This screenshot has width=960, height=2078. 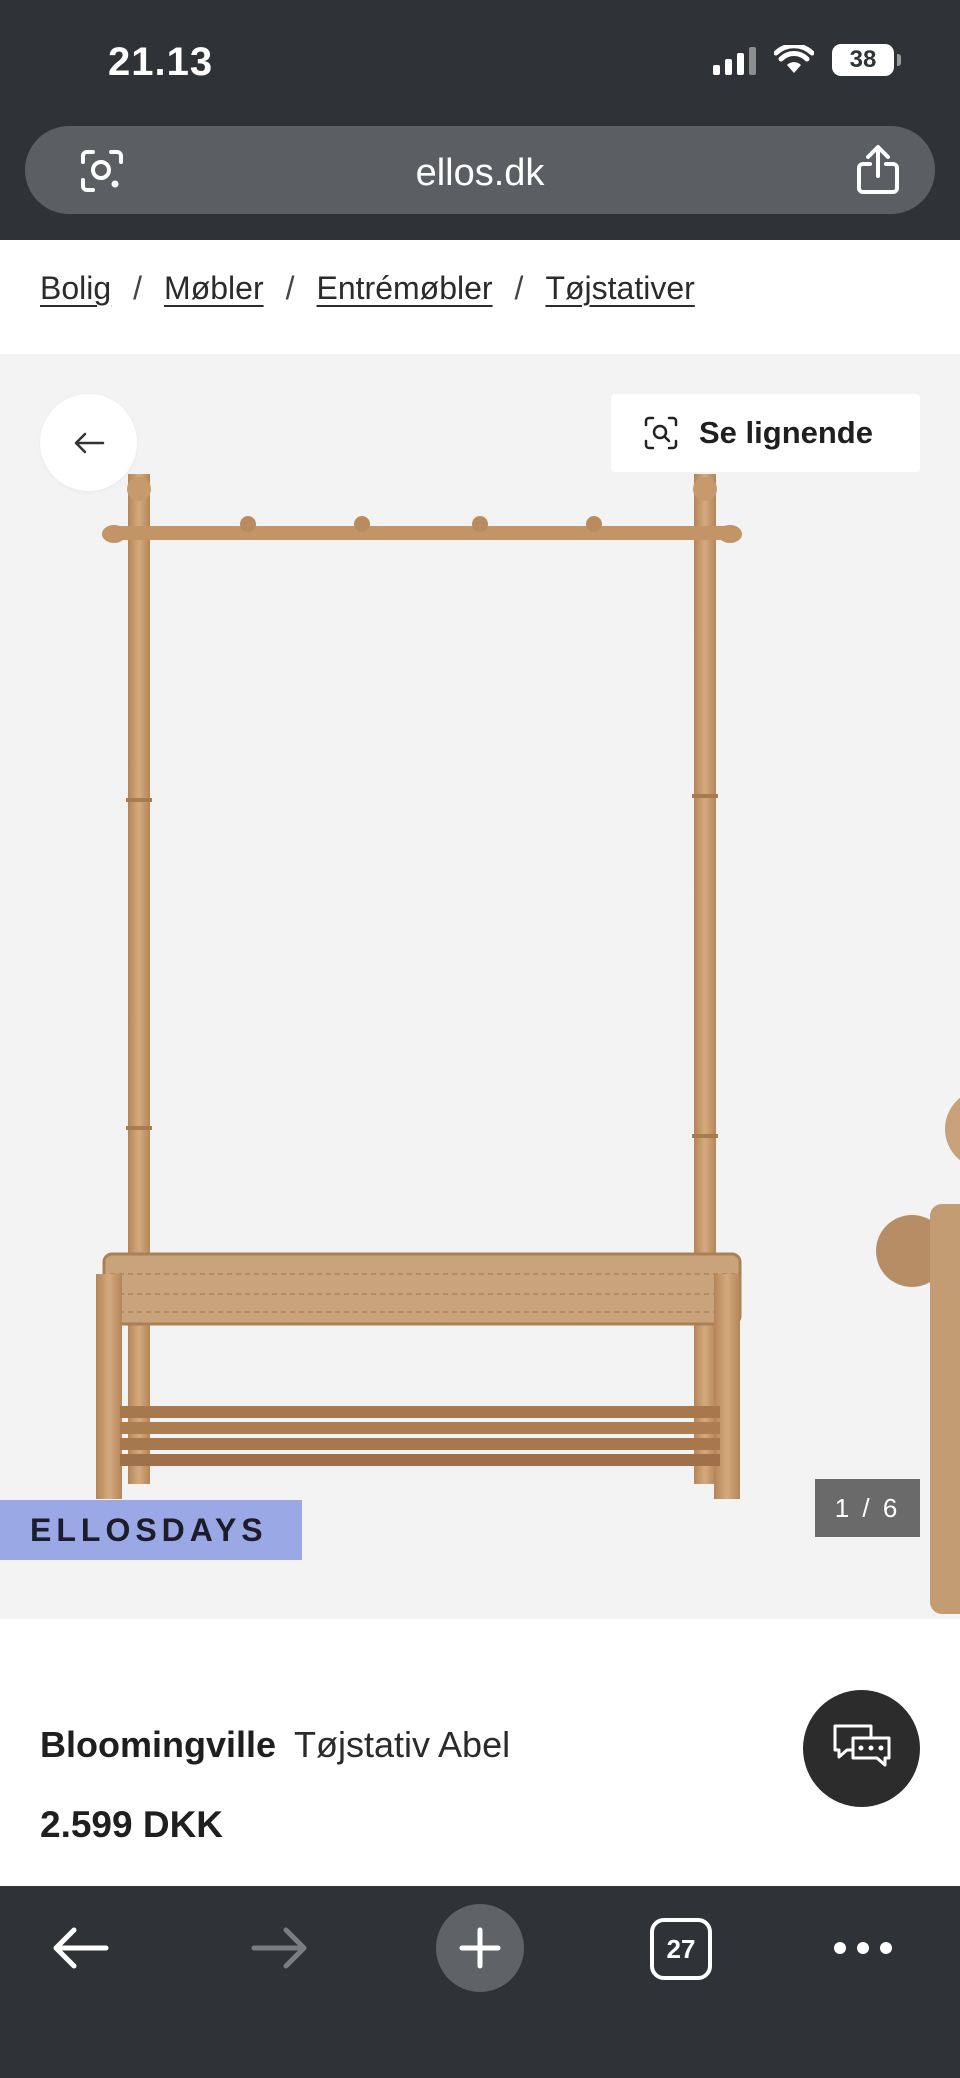 I want to click on tabs-button: 27, so click(x=681, y=1949).